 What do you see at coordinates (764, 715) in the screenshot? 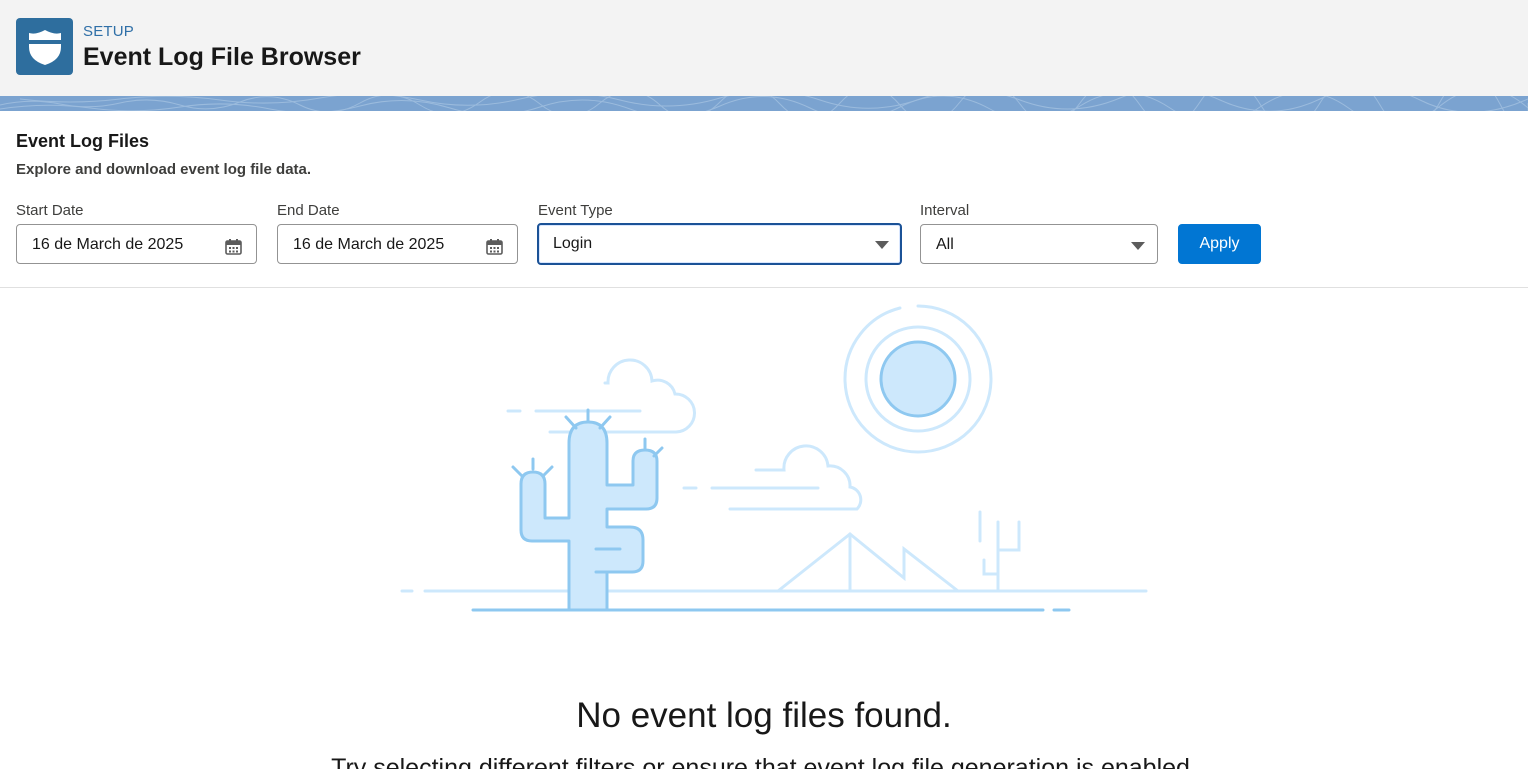
I see `empty-state-title: No event log files found.` at bounding box center [764, 715].